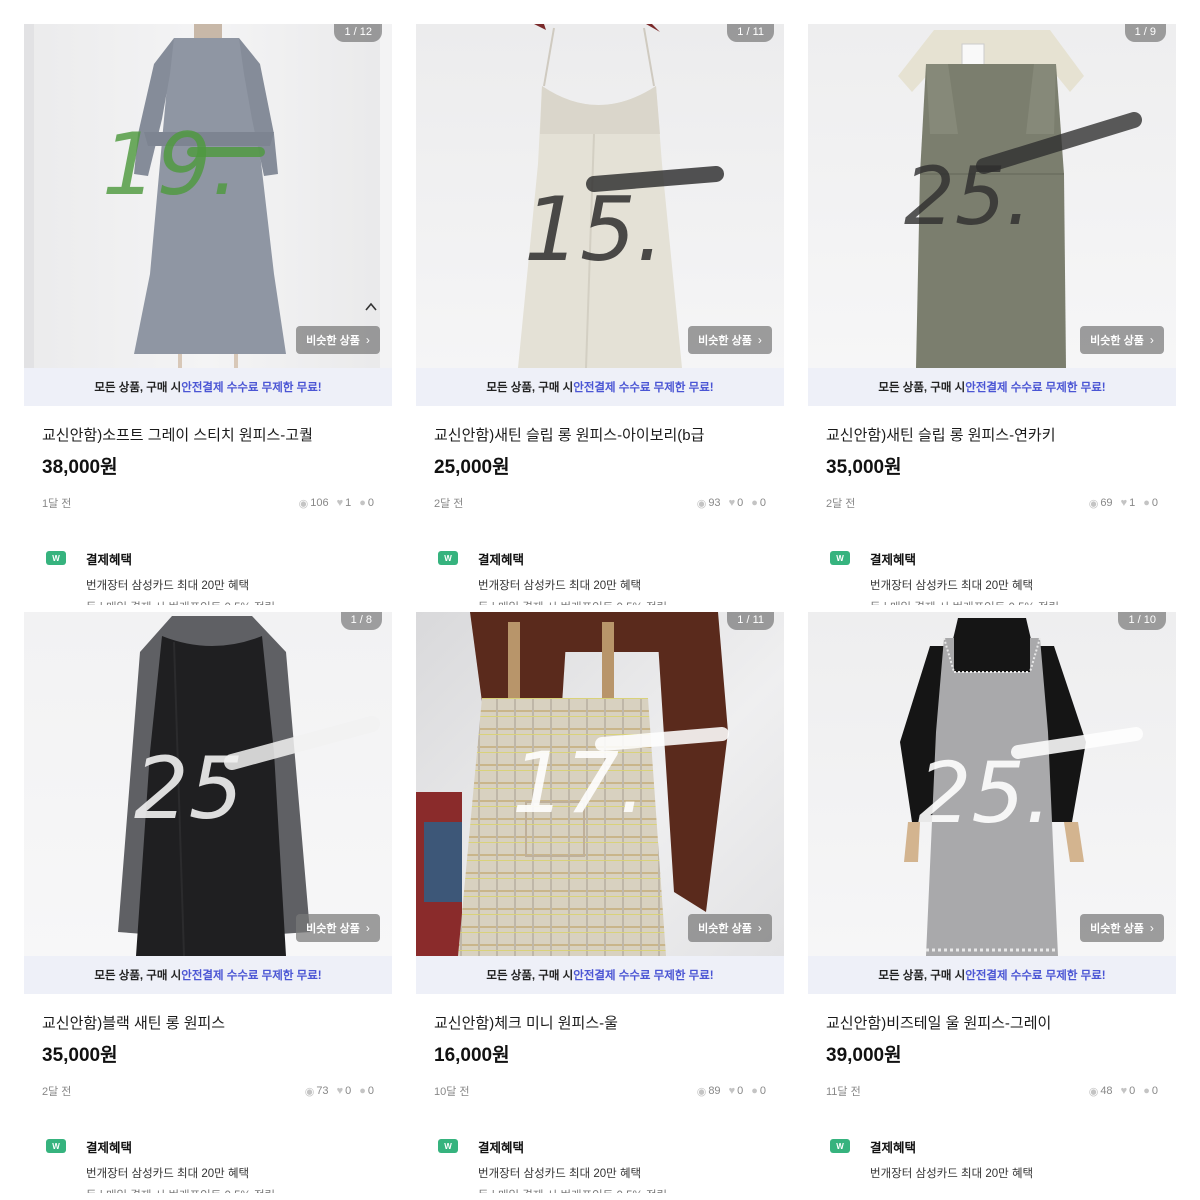 The width and height of the screenshot is (1200, 1200). Describe the element at coordinates (600, 1022) in the screenshot. I see `product-title: 교신안함)체크 미니 원피스-울` at that location.